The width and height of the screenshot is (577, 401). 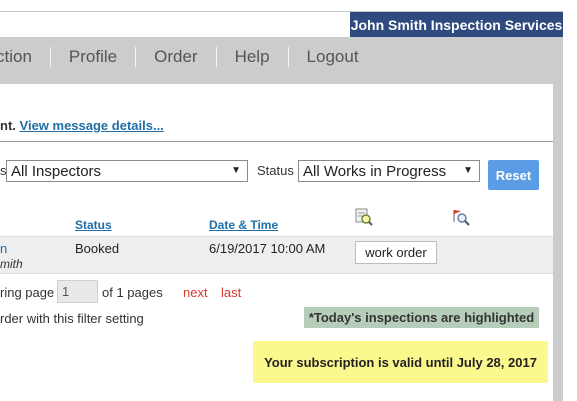 What do you see at coordinates (56, 171) in the screenshot?
I see `inspector-select-value: All Inspectors` at bounding box center [56, 171].